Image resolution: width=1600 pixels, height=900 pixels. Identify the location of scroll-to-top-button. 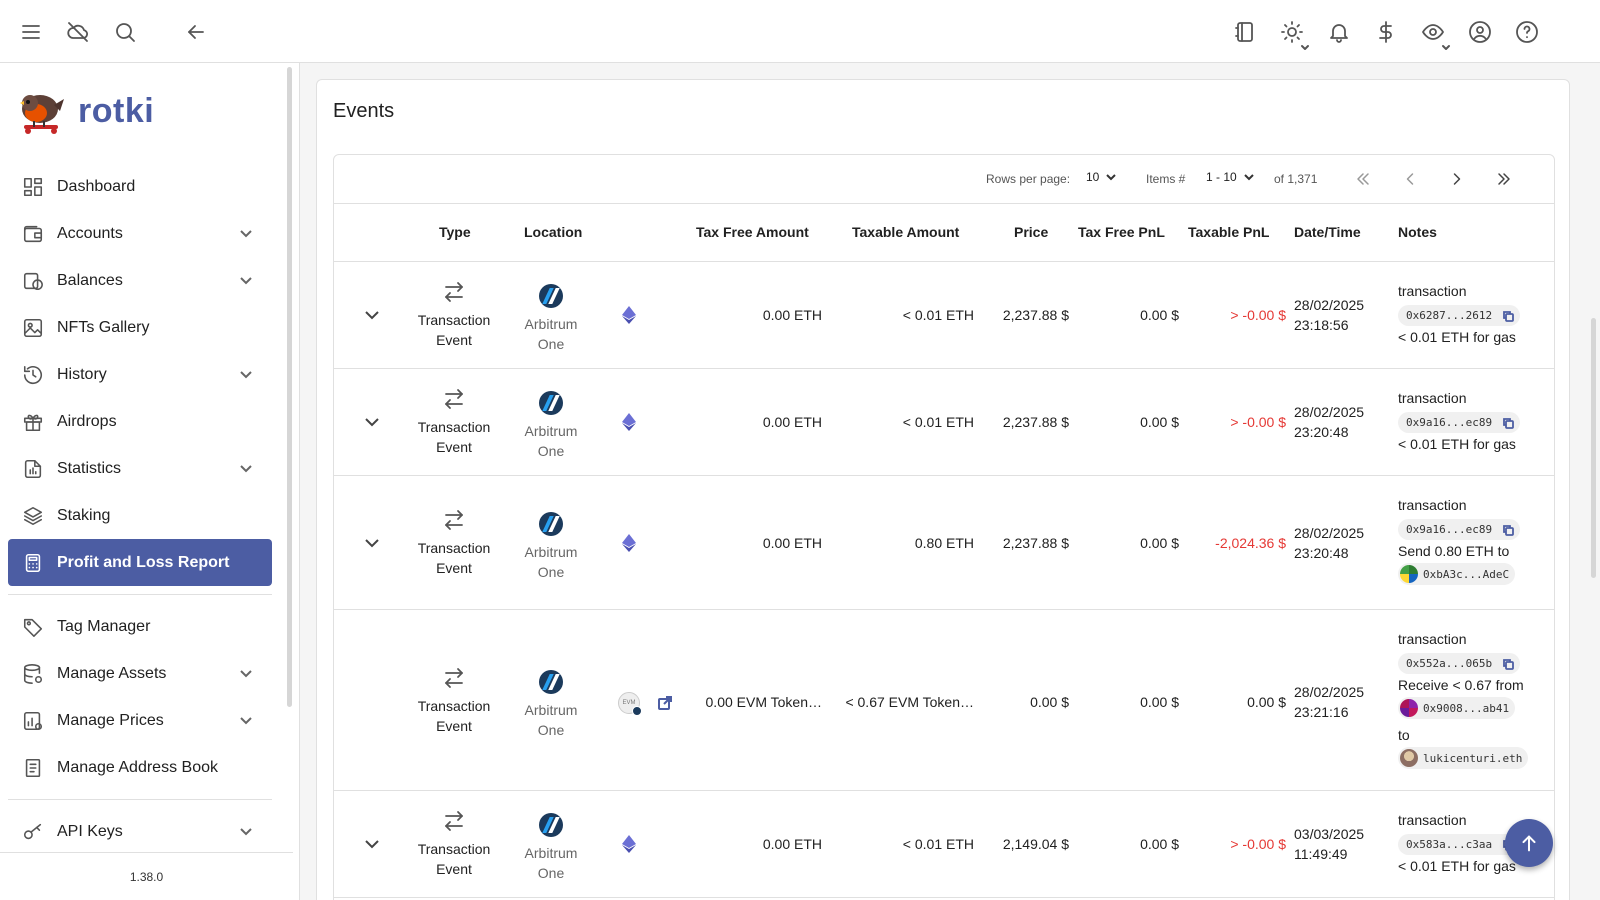
(1529, 843).